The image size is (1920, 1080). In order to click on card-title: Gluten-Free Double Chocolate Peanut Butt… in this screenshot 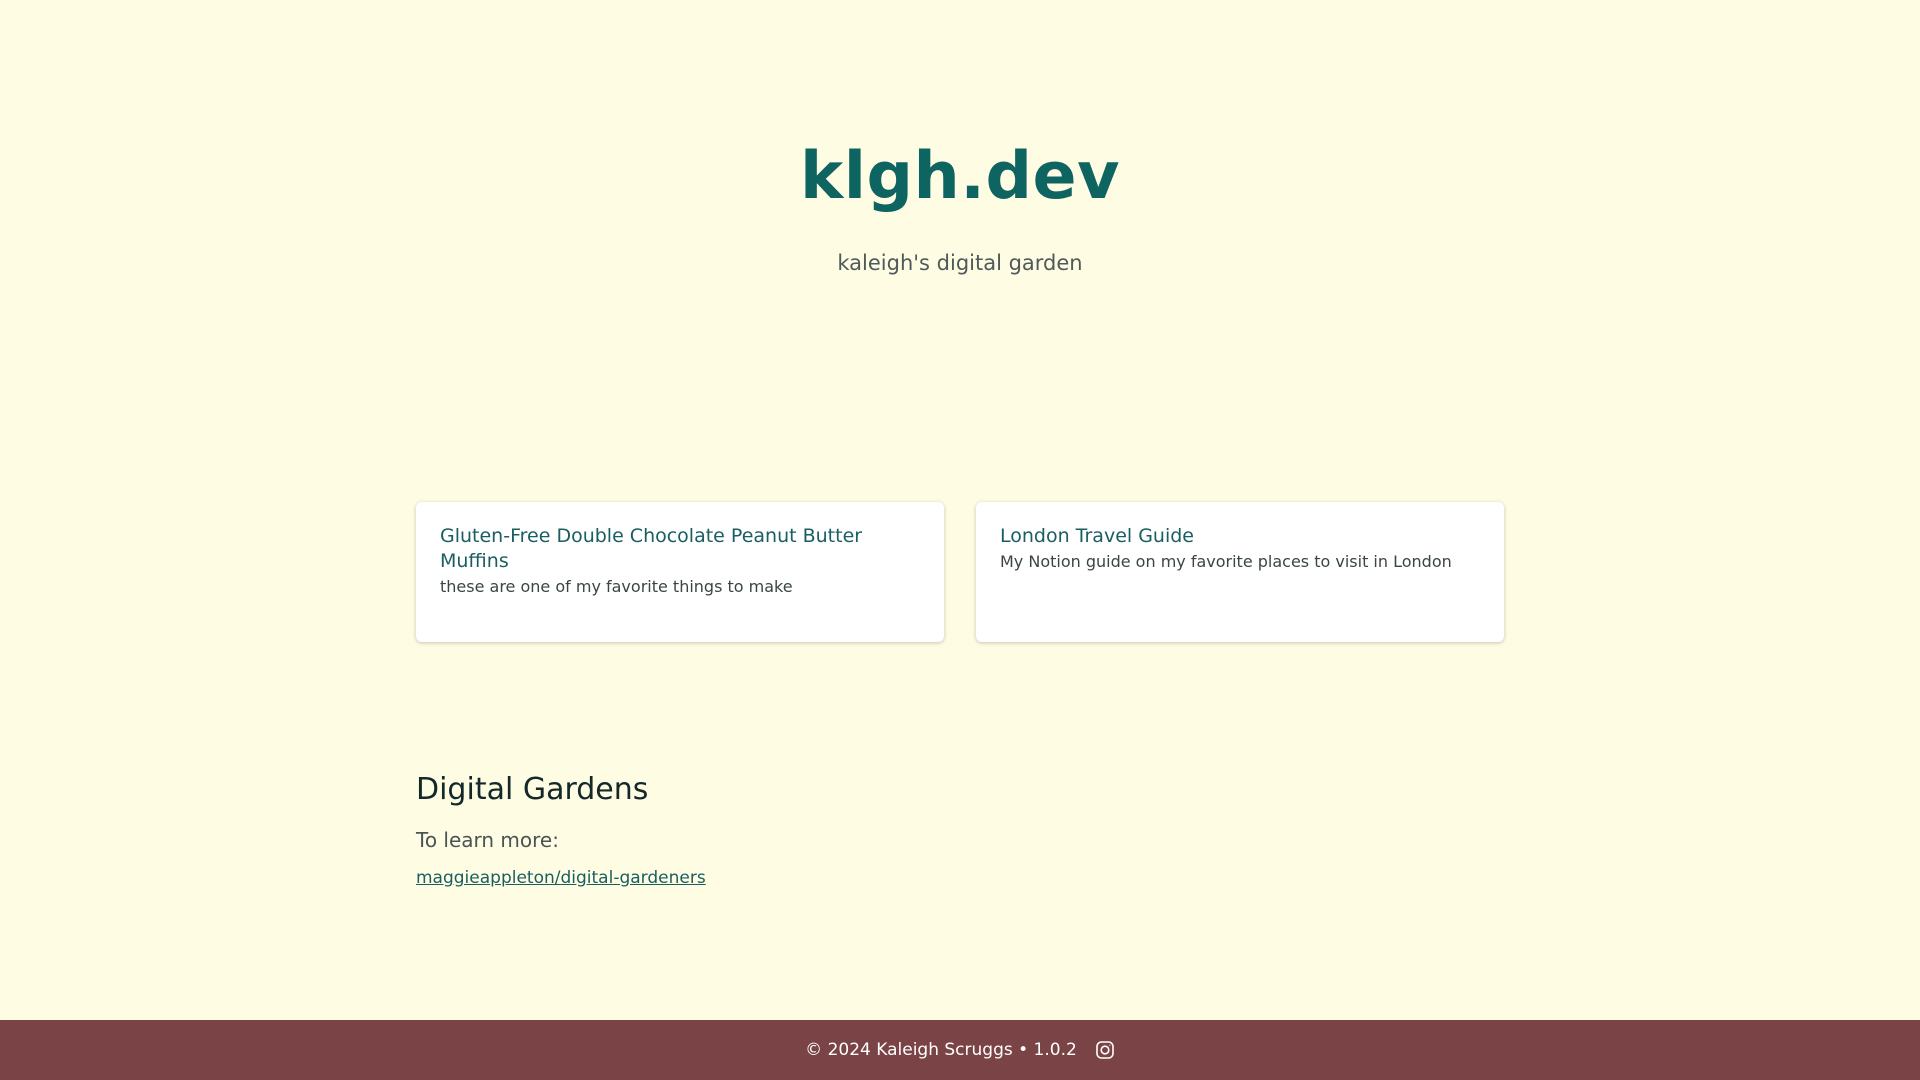, I will do `click(680, 549)`.